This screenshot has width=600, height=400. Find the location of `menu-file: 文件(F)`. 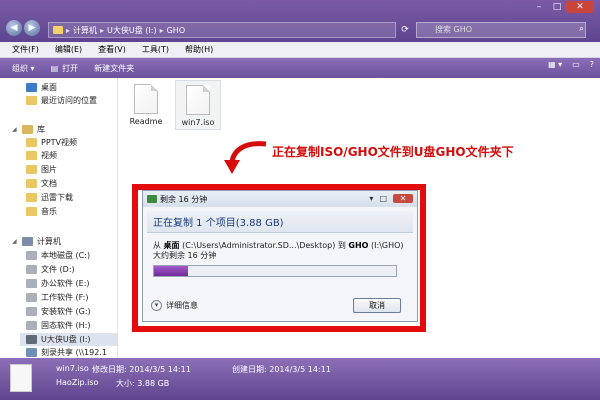

menu-file: 文件(F) is located at coordinates (25, 49).